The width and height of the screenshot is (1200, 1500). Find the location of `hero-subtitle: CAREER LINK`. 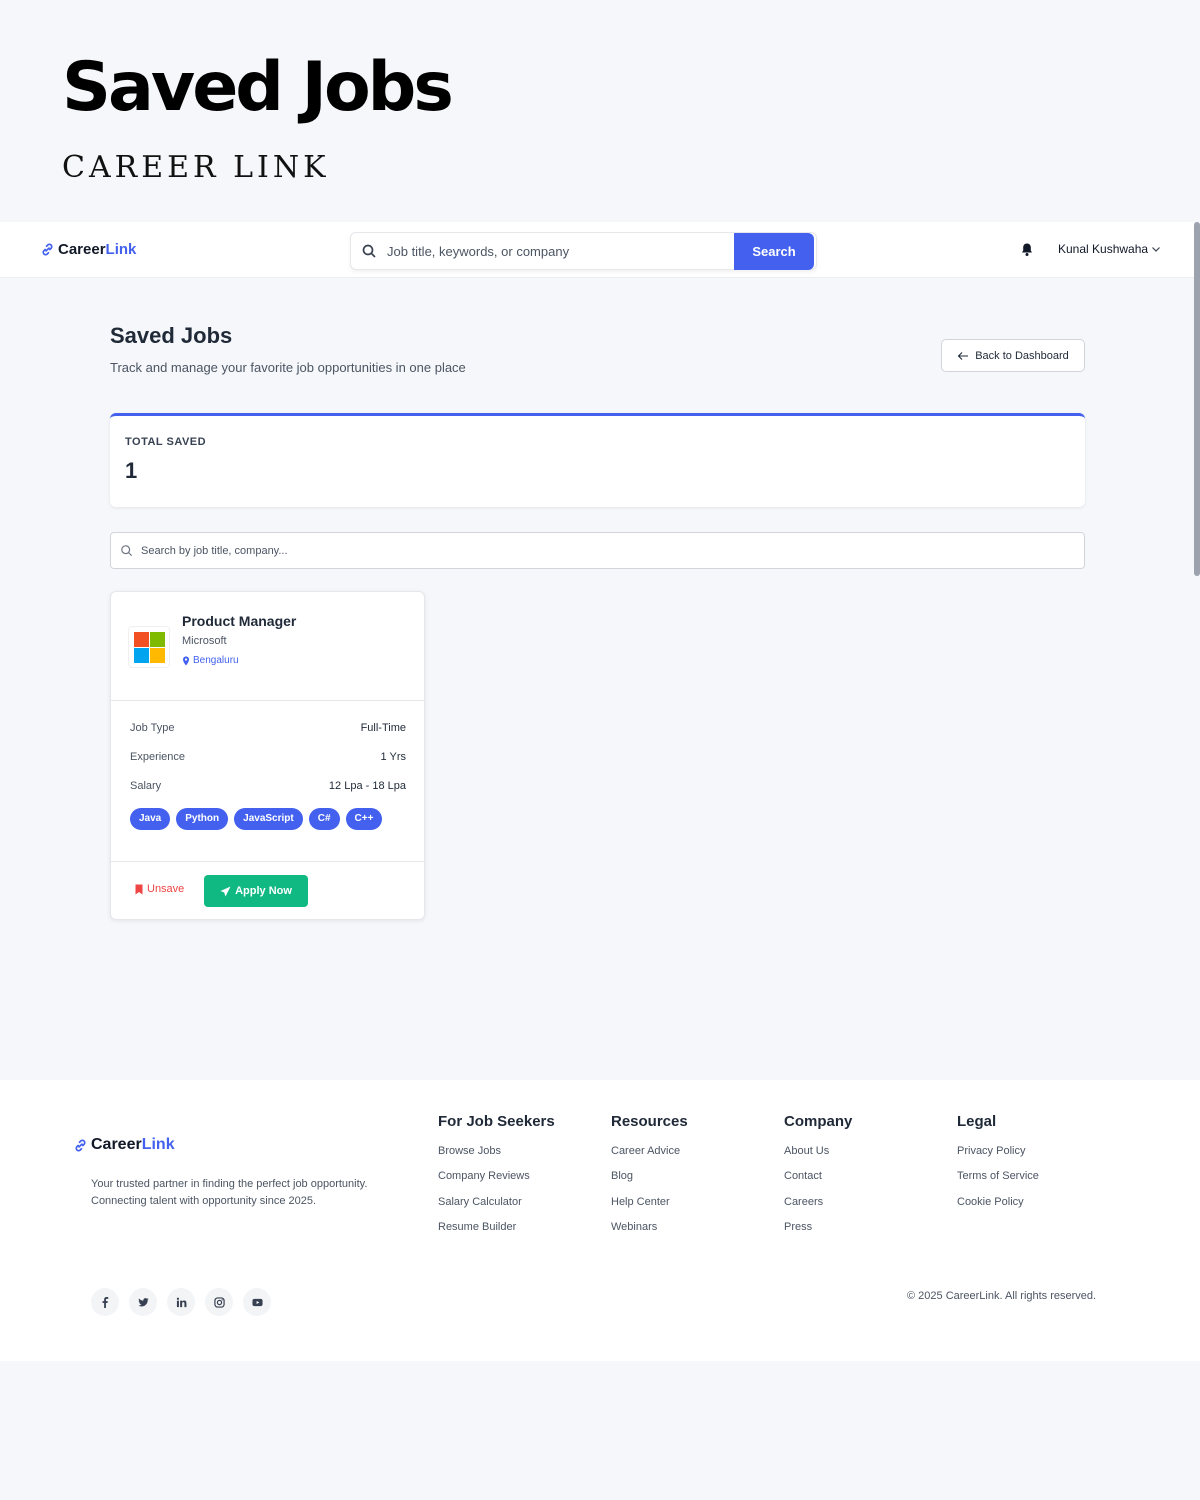

hero-subtitle: CAREER LINK is located at coordinates (196, 167).